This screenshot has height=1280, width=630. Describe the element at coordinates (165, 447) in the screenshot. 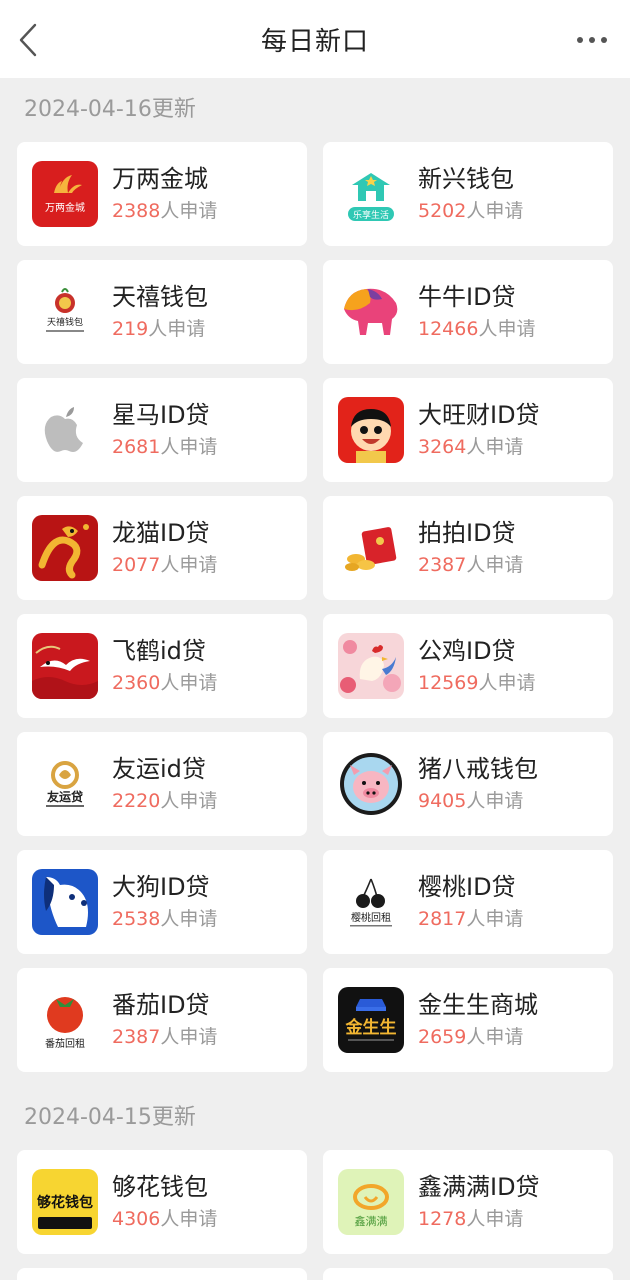

I see `apply-count: 2681人申请` at that location.